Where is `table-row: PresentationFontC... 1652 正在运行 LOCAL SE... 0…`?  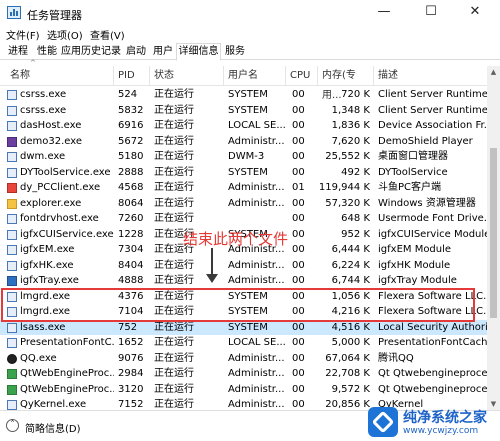
table-row: PresentationFontC... 1652 正在运行 LOCAL SE... 0… is located at coordinates (243, 343).